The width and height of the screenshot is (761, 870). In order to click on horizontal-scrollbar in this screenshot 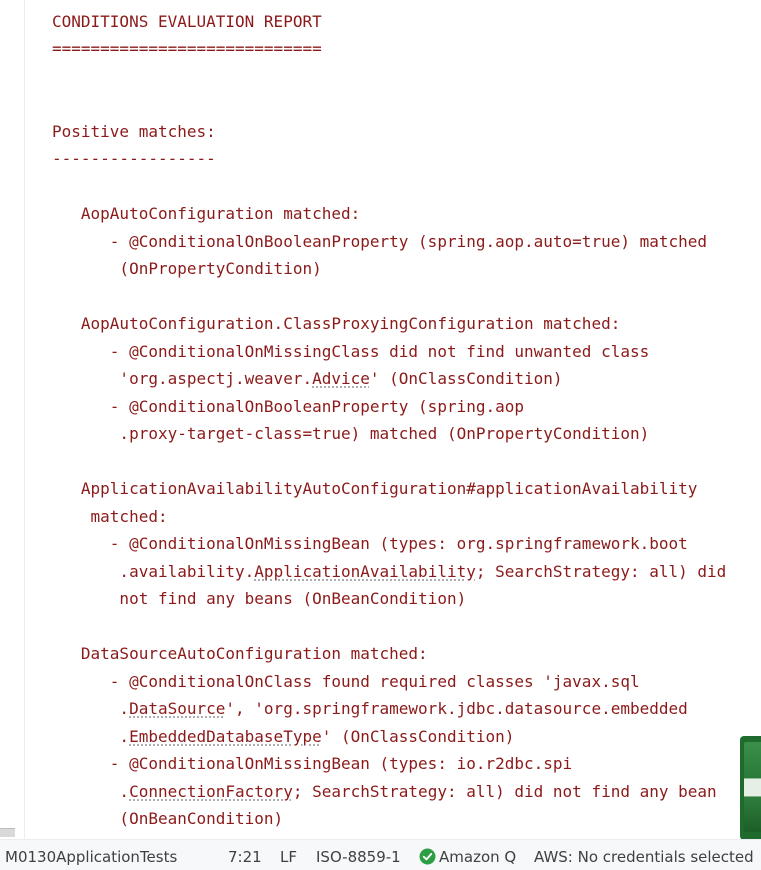, I will do `click(7, 832)`.